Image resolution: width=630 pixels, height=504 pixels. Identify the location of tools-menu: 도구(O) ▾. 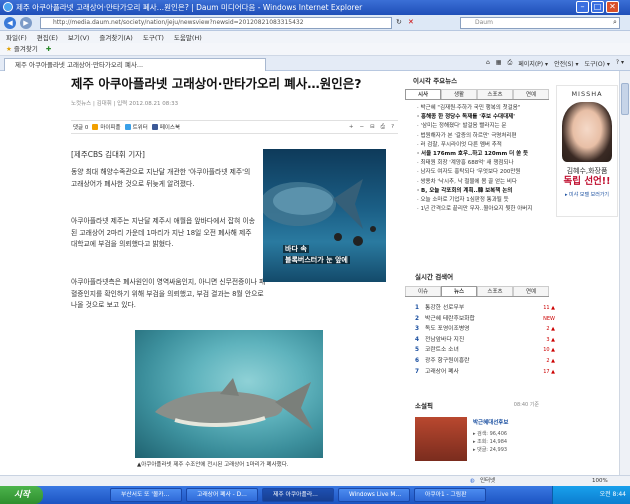
(597, 63).